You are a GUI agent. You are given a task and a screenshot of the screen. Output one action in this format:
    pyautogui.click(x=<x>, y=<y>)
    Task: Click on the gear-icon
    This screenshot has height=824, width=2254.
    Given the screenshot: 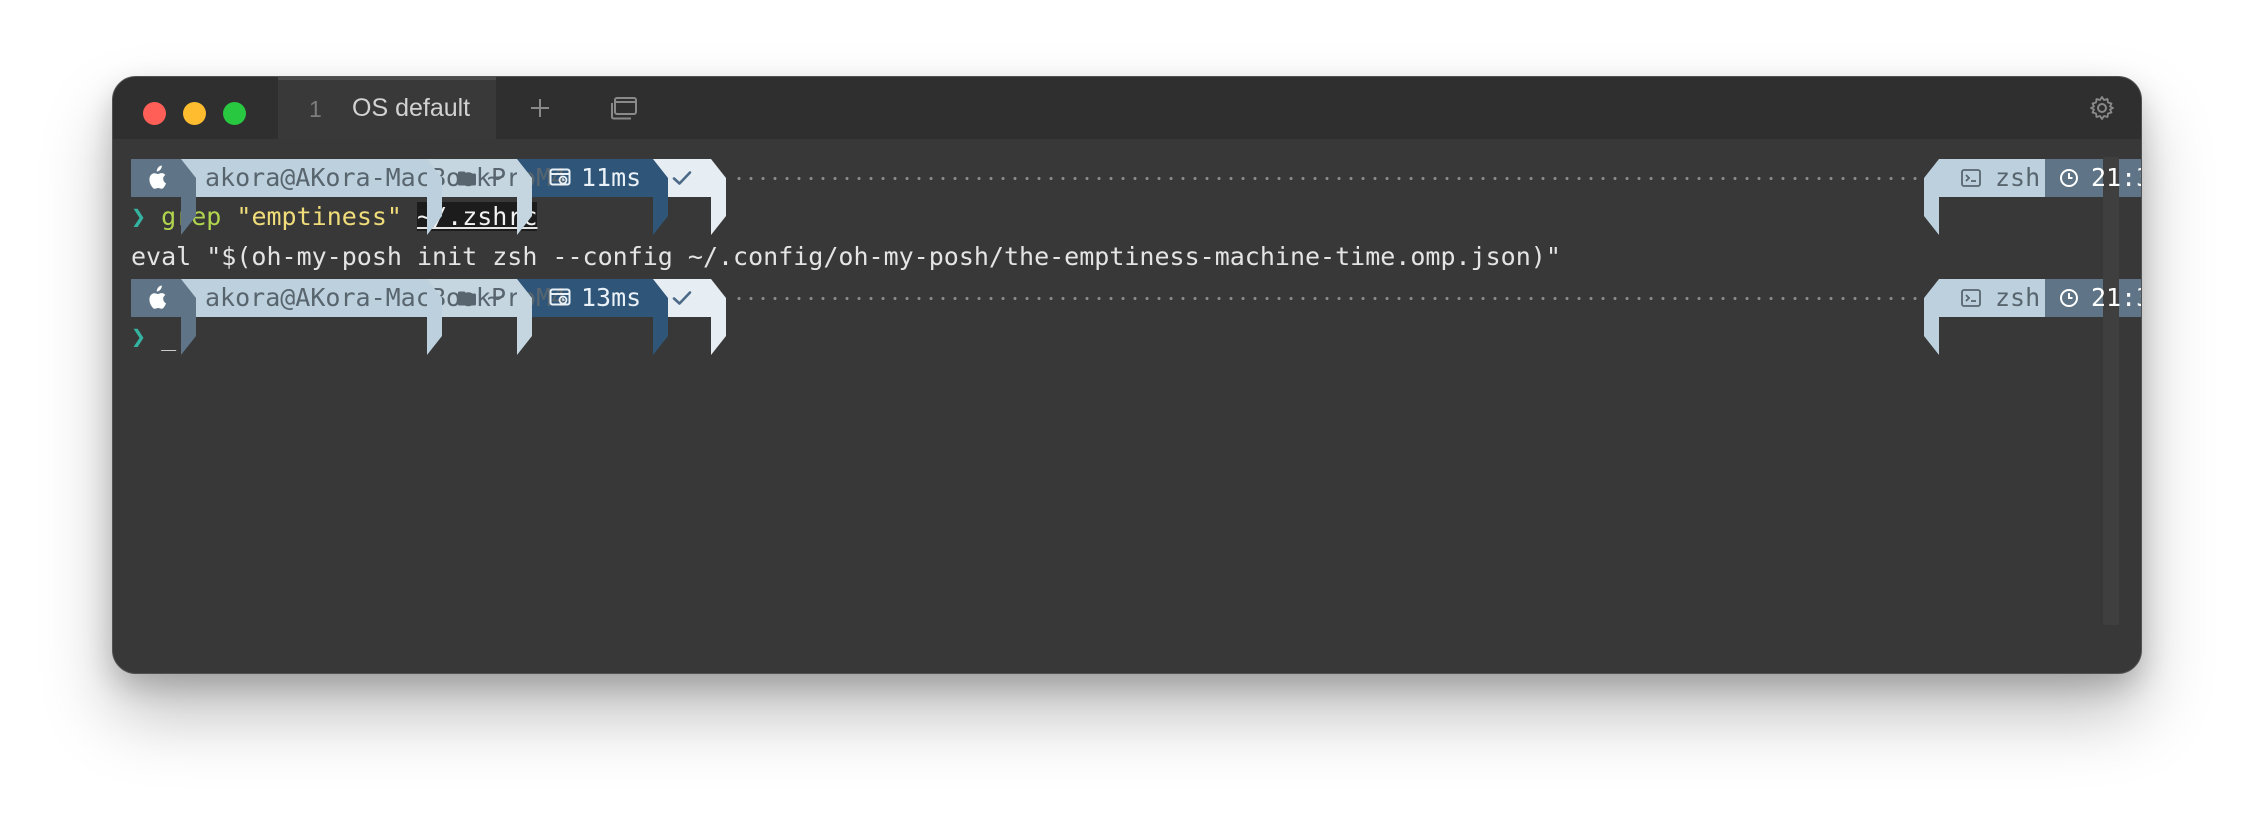 What is the action you would take?
    pyautogui.click(x=2102, y=108)
    